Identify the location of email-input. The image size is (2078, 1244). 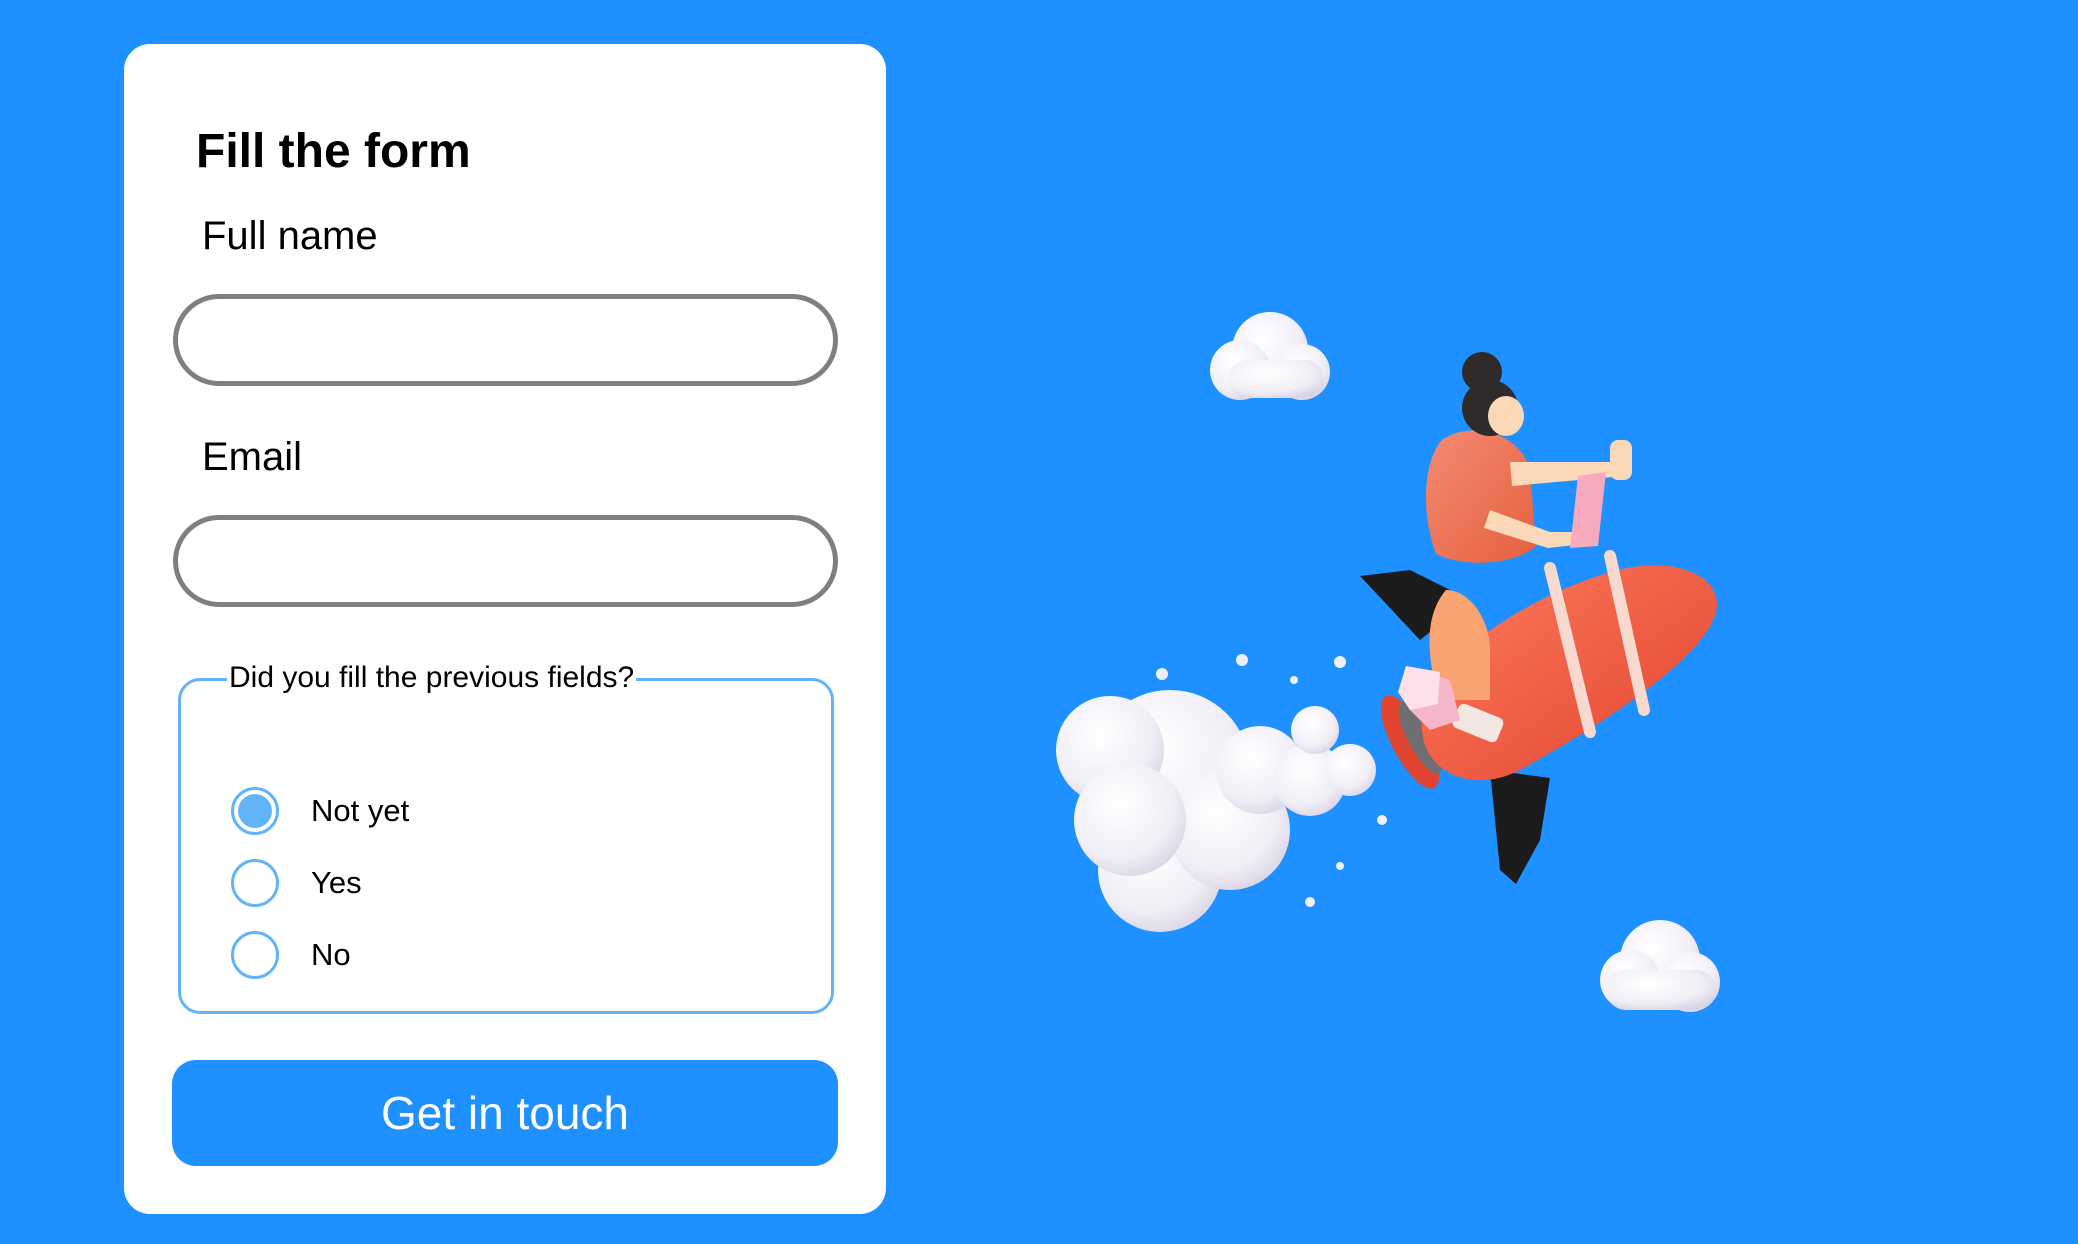
(505, 561).